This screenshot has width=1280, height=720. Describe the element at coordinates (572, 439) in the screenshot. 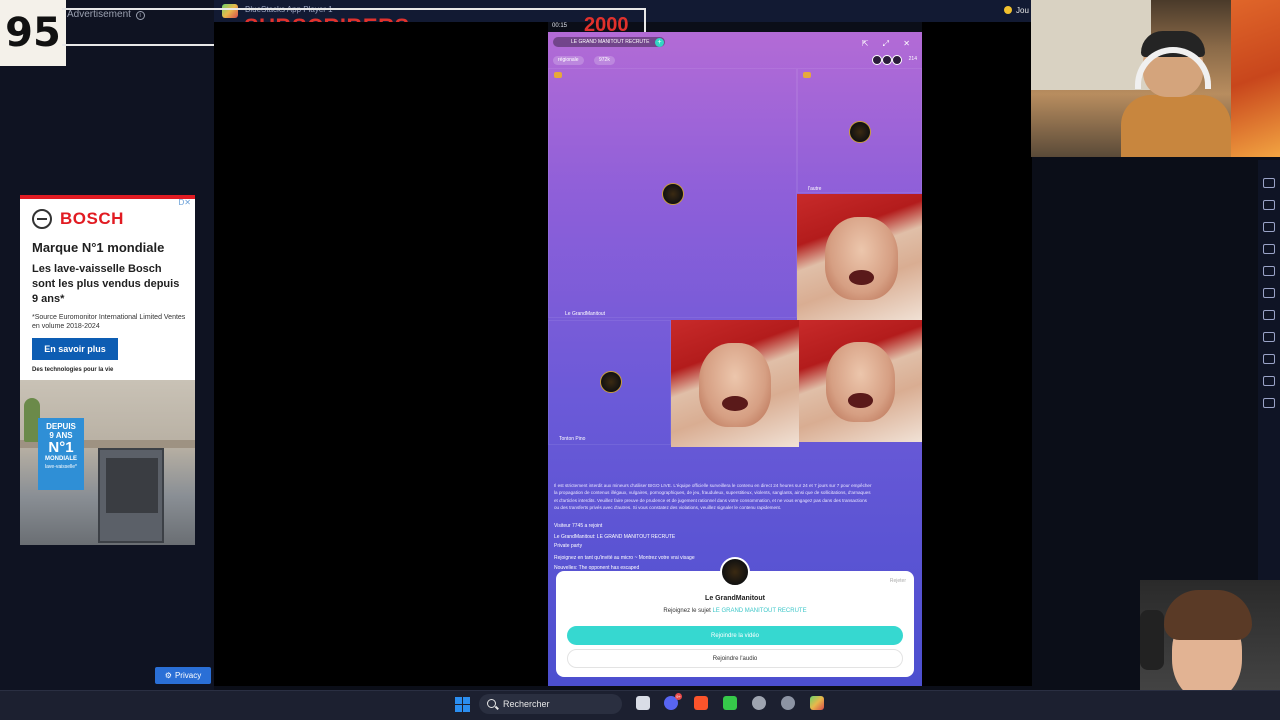

I see `guest-name: Tonton Pino` at that location.